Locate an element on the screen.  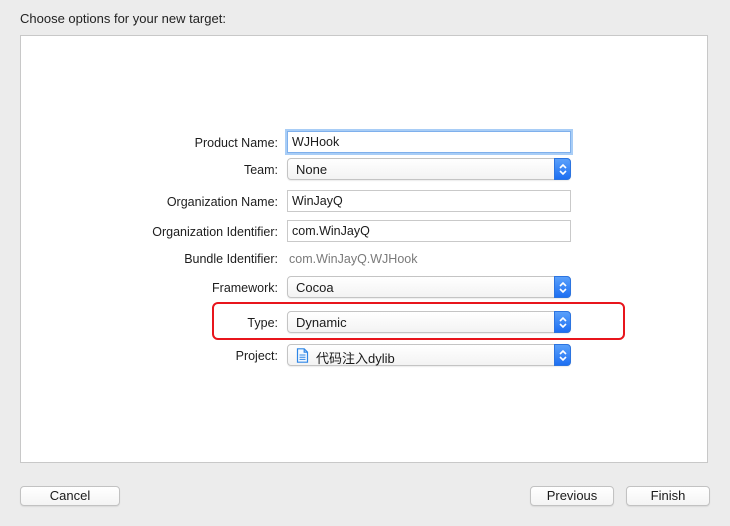
cancel-button: Cancel is located at coordinates (70, 496).